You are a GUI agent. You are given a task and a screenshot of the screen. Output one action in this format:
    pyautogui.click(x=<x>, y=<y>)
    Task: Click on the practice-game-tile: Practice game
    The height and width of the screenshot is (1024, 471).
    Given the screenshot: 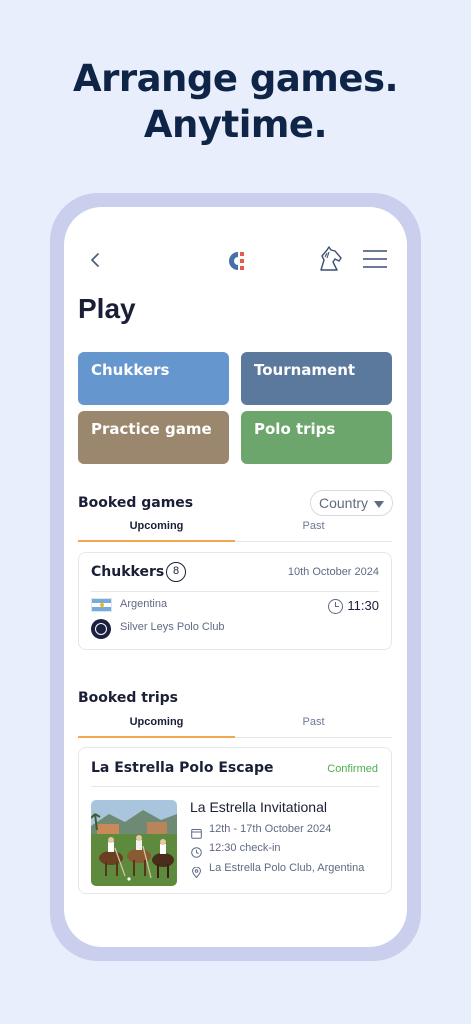 What is the action you would take?
    pyautogui.click(x=153, y=437)
    